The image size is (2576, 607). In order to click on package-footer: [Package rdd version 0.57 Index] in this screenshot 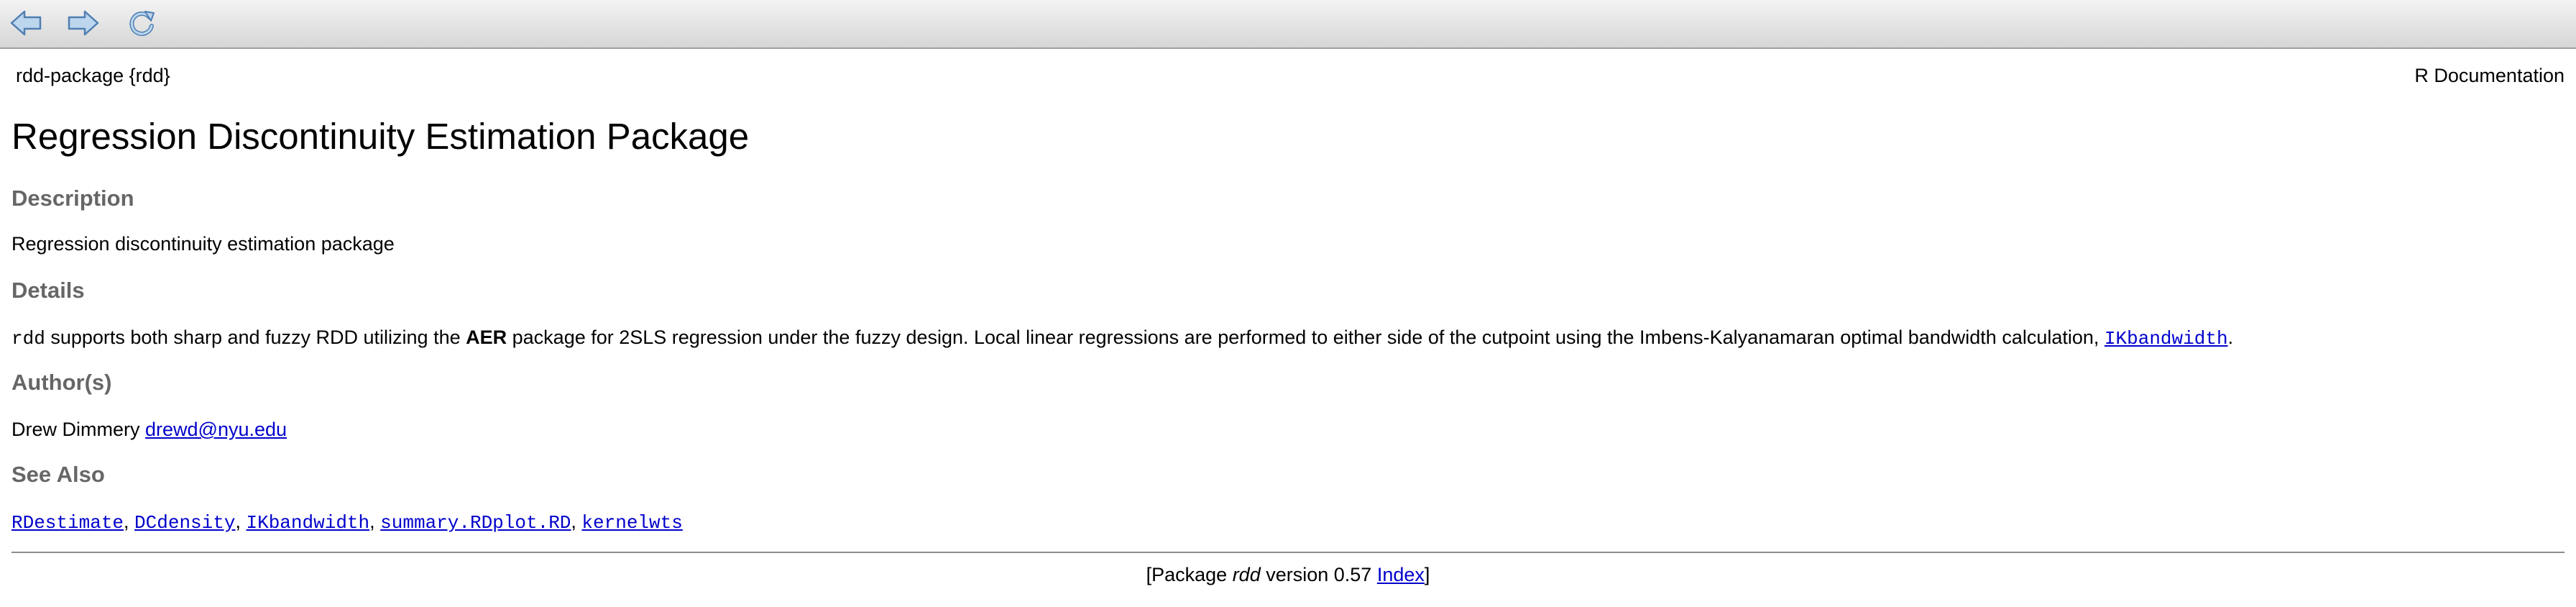, I will do `click(1288, 575)`.